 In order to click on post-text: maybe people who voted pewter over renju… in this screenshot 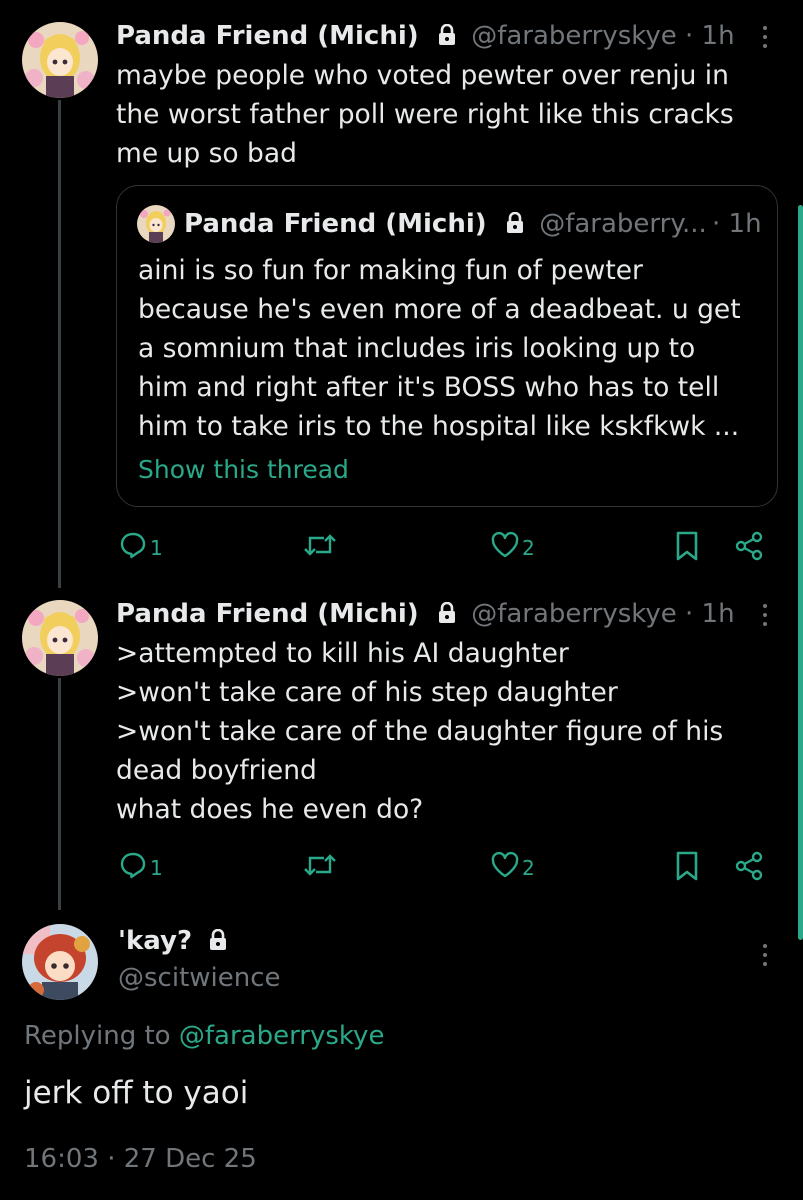, I will do `click(425, 114)`.